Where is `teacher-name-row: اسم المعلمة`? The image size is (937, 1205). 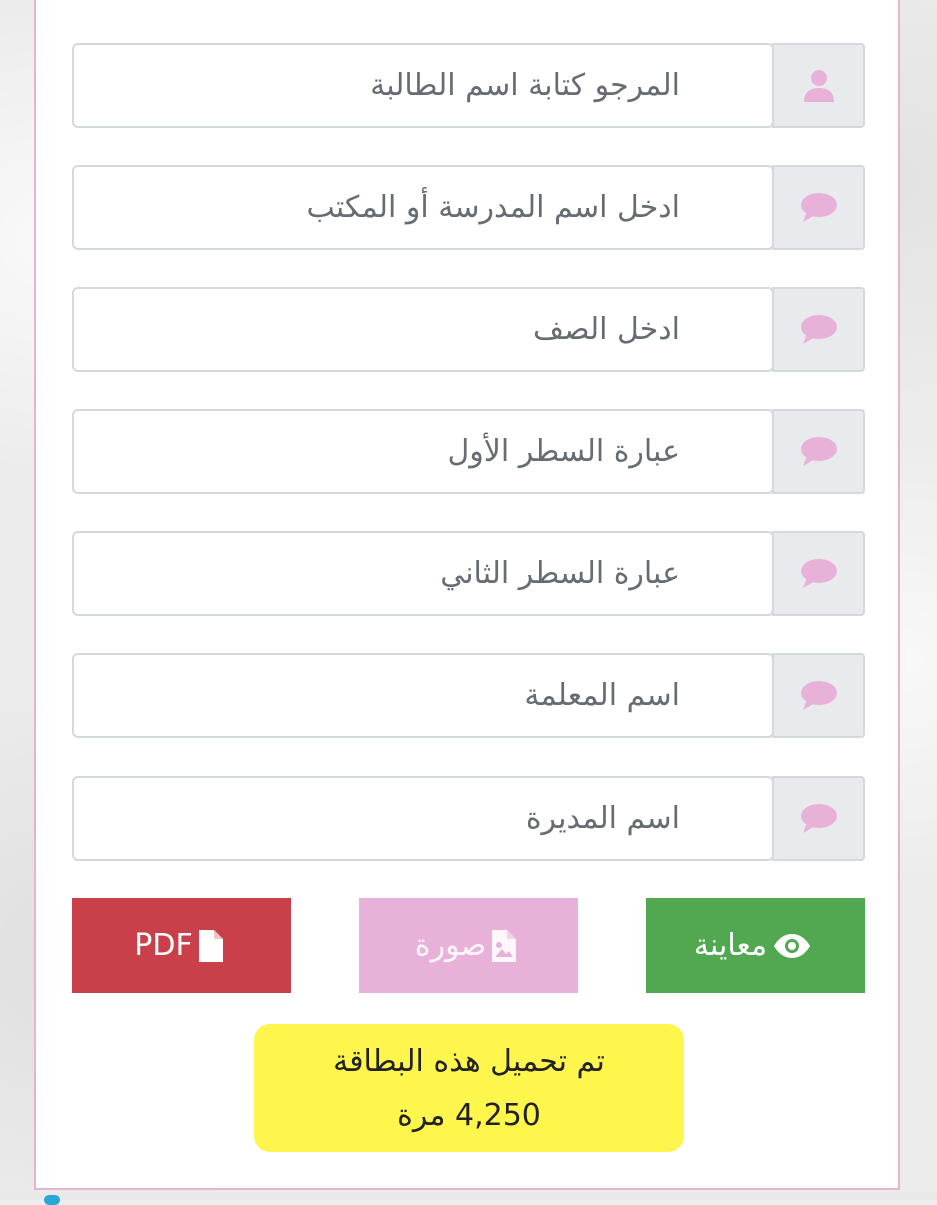 teacher-name-row: اسم المعلمة is located at coordinates (468, 696).